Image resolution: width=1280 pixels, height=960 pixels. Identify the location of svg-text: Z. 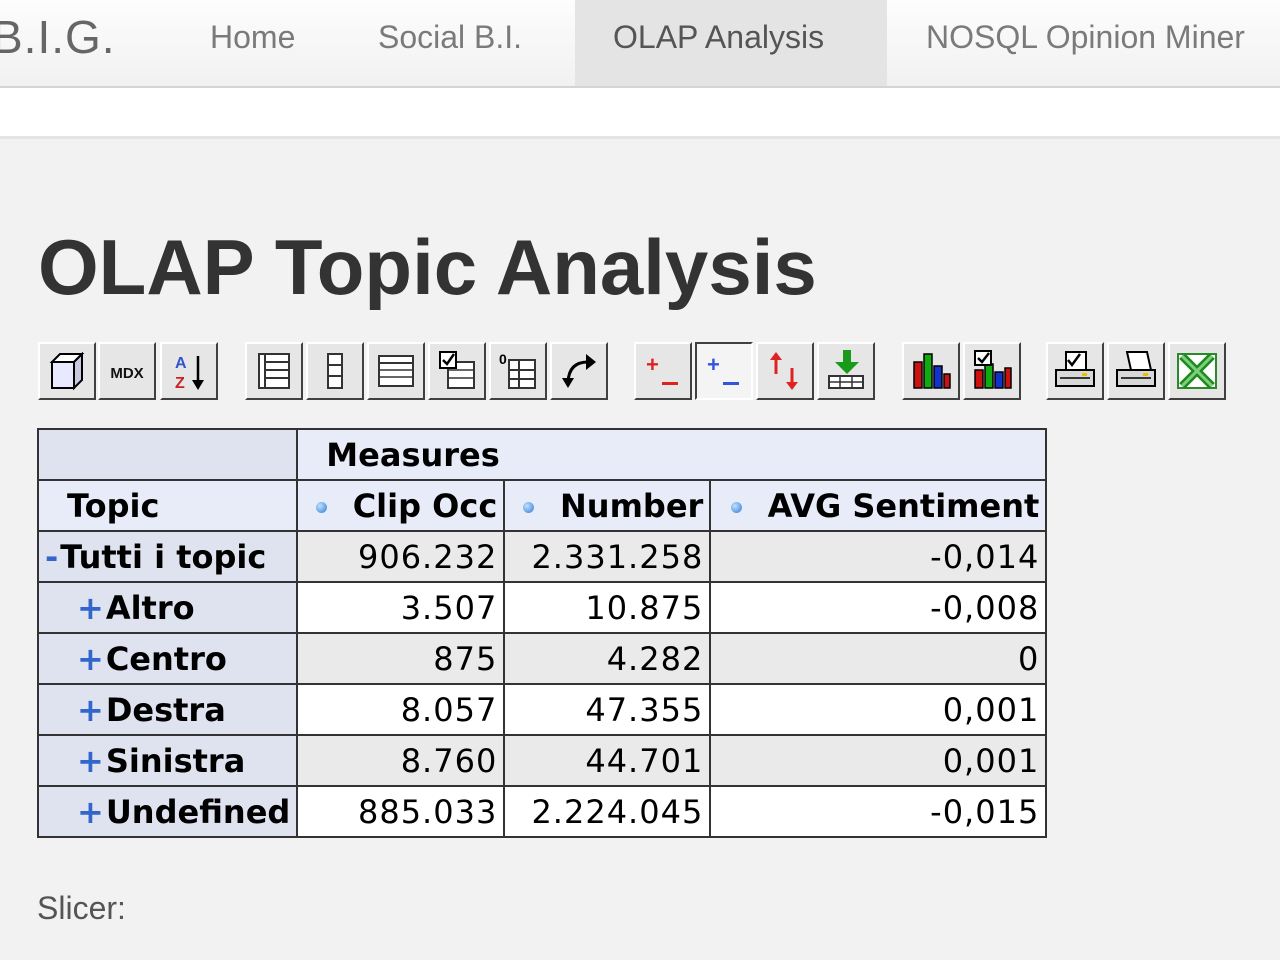
(180, 383).